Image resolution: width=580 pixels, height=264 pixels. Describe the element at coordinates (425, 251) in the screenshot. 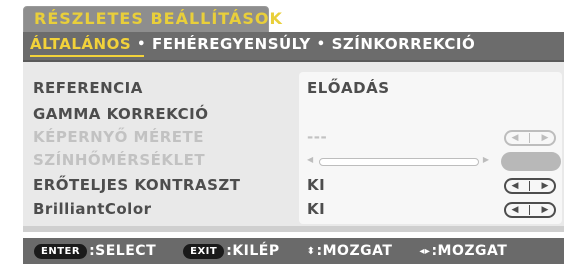

I see `left-right-arrow-icon: ◂▸` at that location.